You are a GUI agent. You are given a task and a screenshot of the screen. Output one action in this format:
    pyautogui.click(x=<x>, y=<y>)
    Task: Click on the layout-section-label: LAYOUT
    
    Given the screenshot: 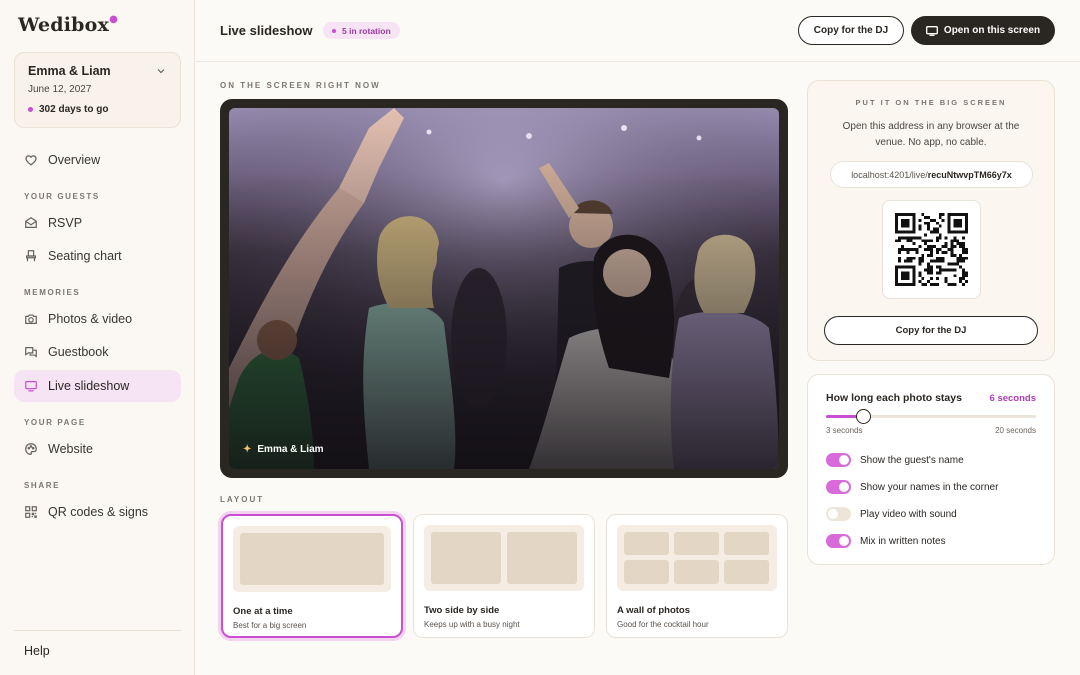 What is the action you would take?
    pyautogui.click(x=242, y=499)
    